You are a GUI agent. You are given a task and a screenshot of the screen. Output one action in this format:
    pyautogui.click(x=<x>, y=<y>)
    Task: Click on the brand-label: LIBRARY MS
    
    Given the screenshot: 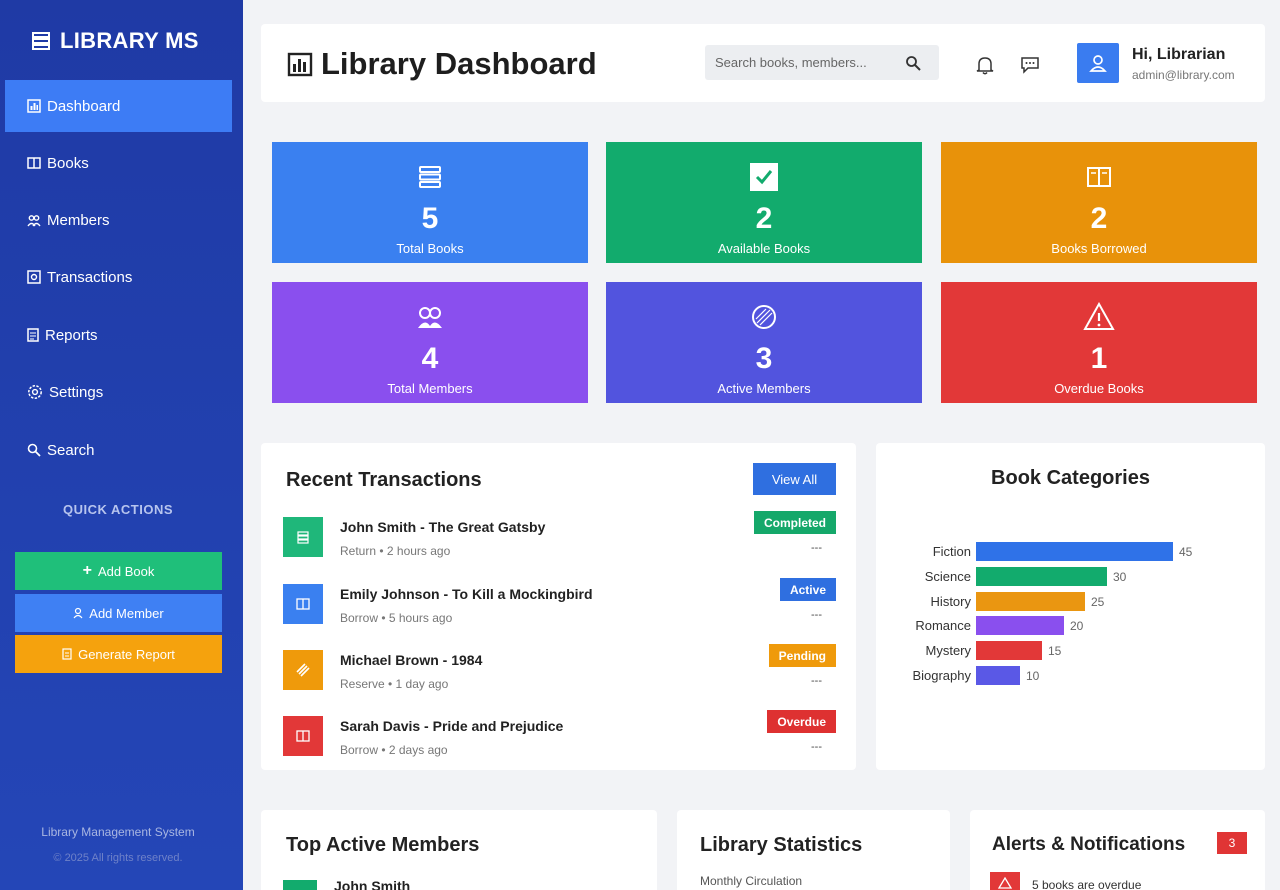 What is the action you would take?
    pyautogui.click(x=129, y=40)
    